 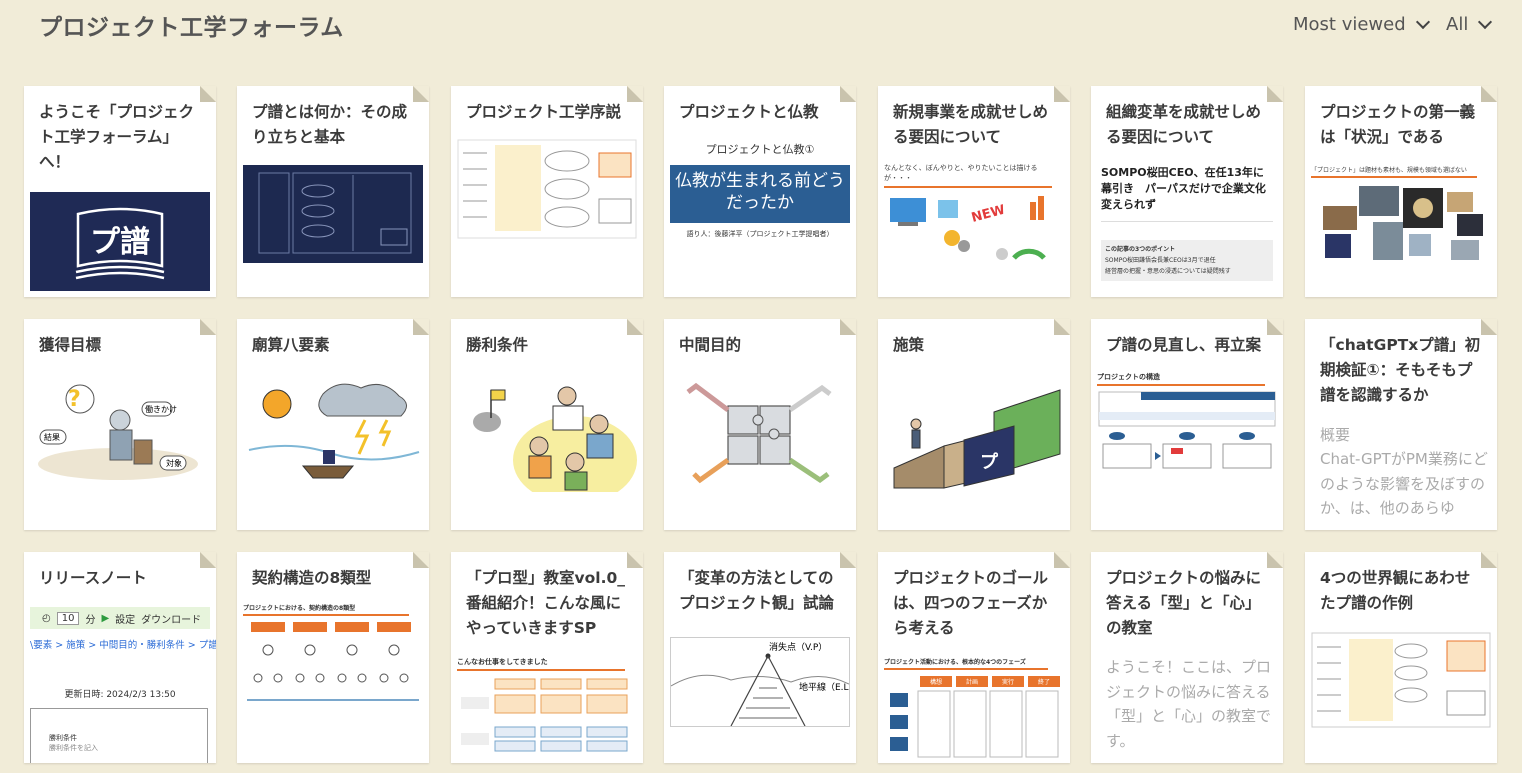 I want to click on thumb-updated: 更新日時: 2024/2/3 13:50, so click(x=120, y=695).